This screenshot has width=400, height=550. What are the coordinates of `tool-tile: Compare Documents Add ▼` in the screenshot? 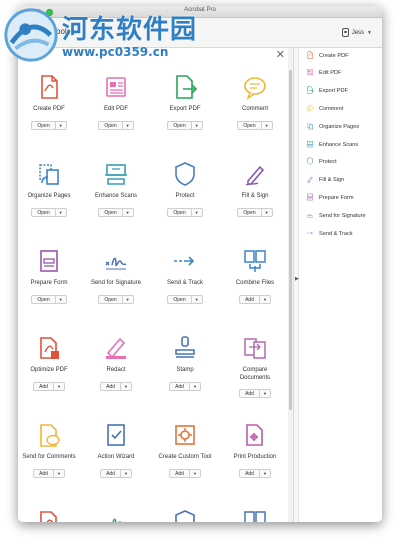 It's located at (255, 367).